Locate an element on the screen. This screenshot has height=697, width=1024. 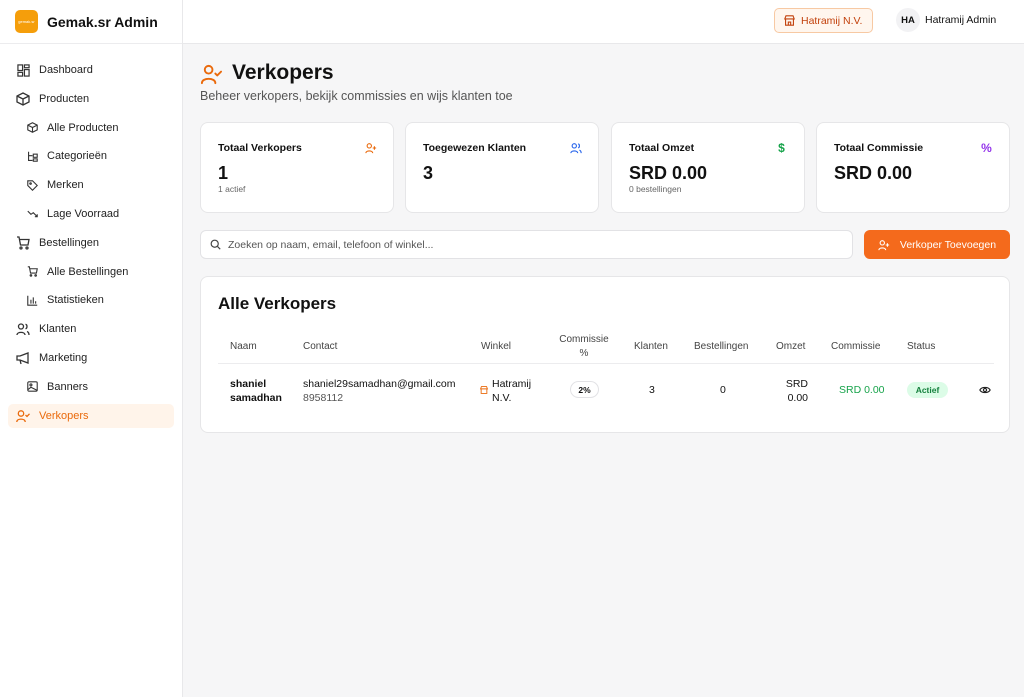
sidebar-item-marketing: Marketing is located at coordinates (91, 358).